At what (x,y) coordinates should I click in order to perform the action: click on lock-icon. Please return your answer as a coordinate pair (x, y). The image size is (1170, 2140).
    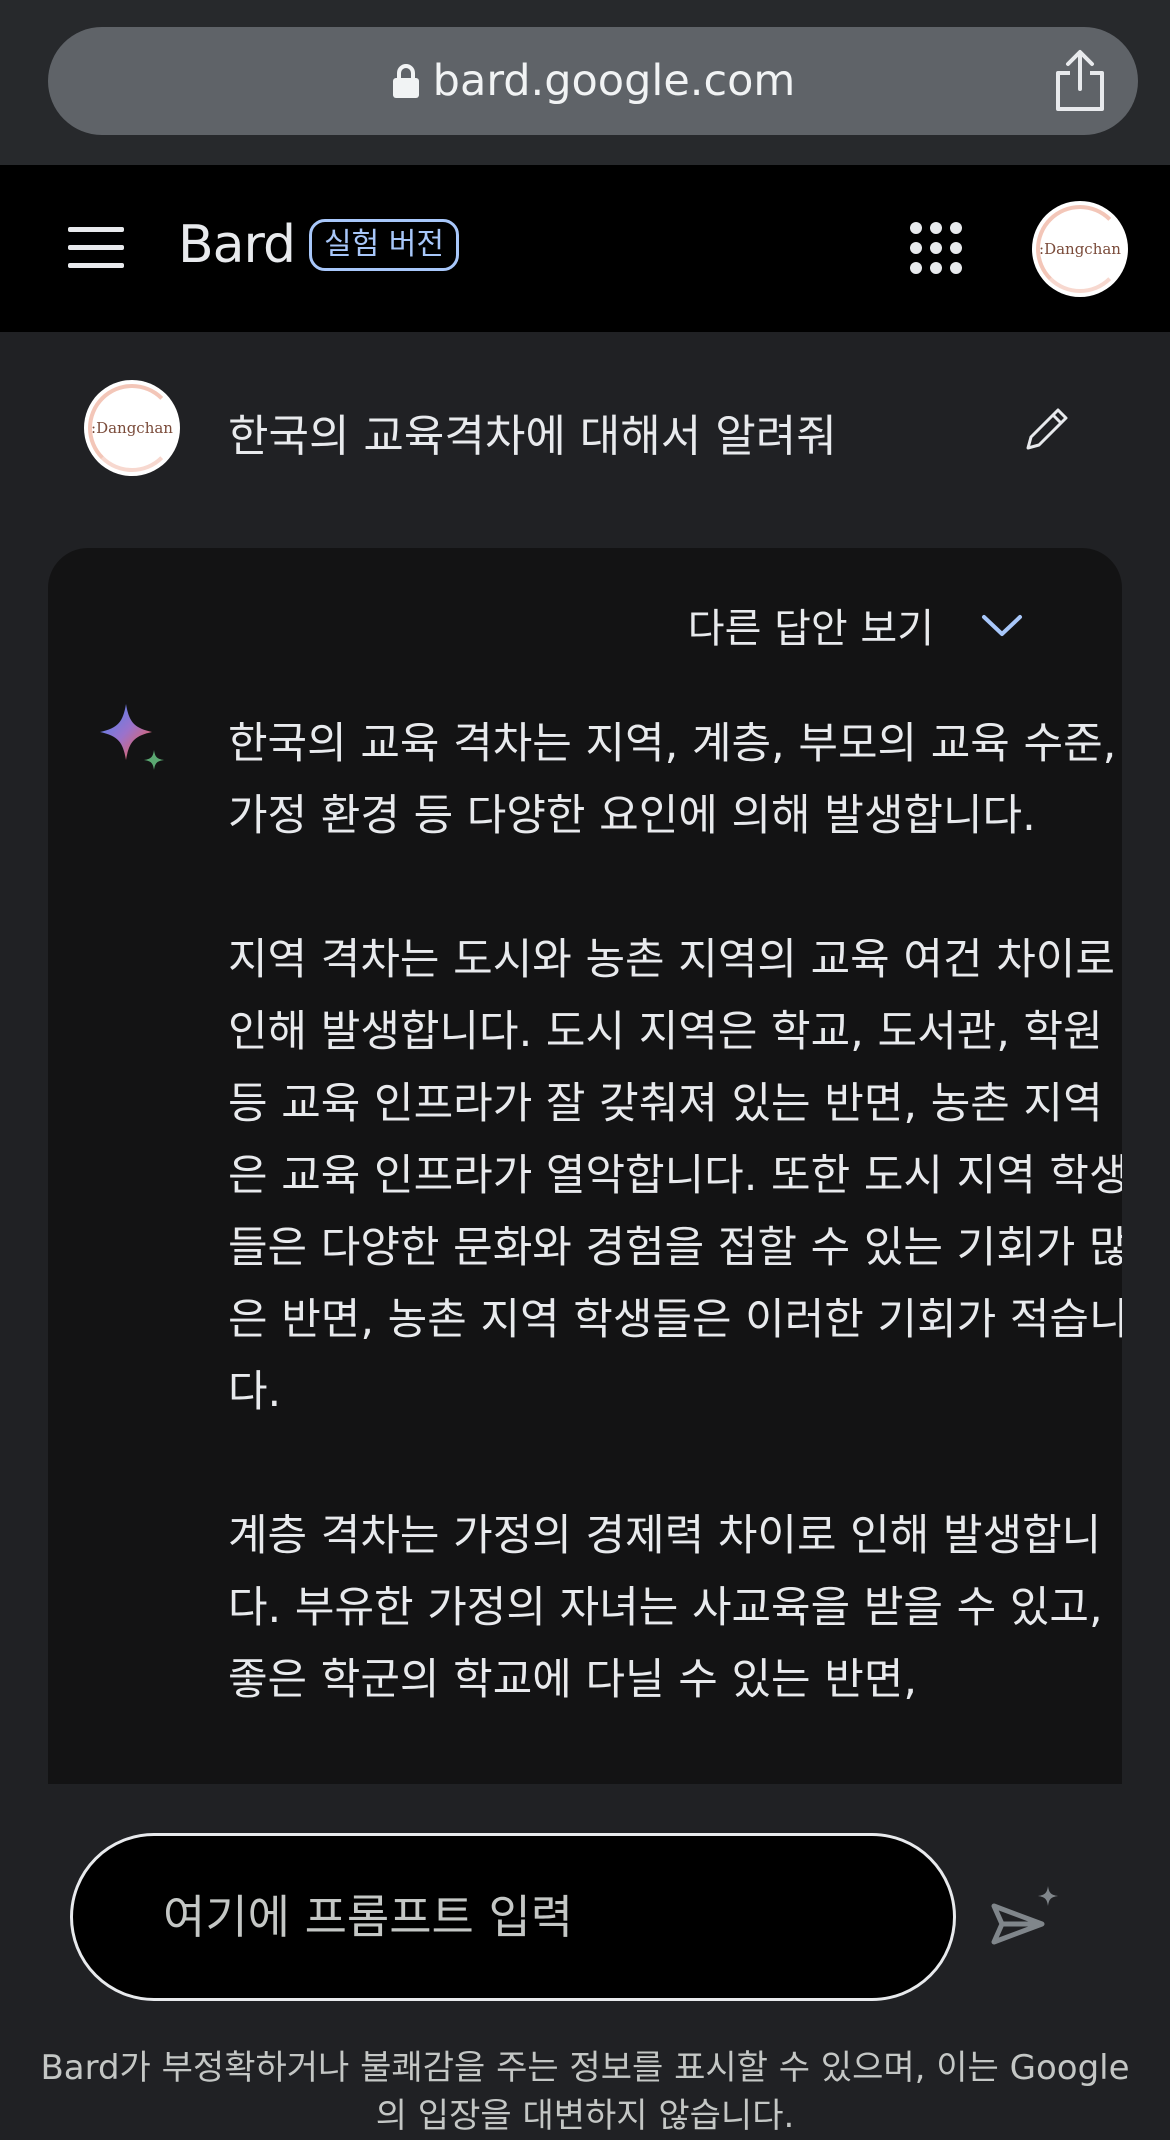
    Looking at the image, I should click on (405, 81).